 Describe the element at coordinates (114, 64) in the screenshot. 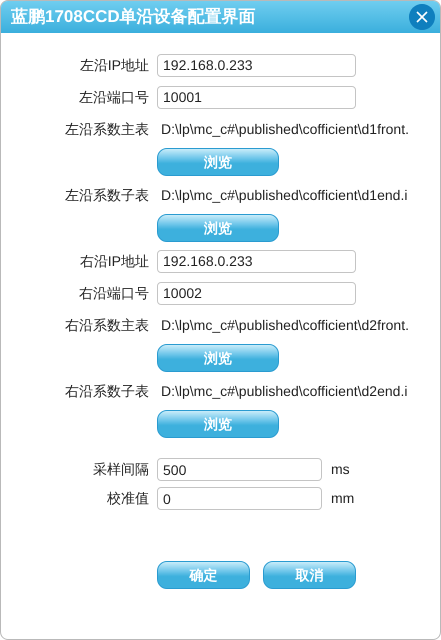

I see `field-label: 左沿IP地址` at that location.